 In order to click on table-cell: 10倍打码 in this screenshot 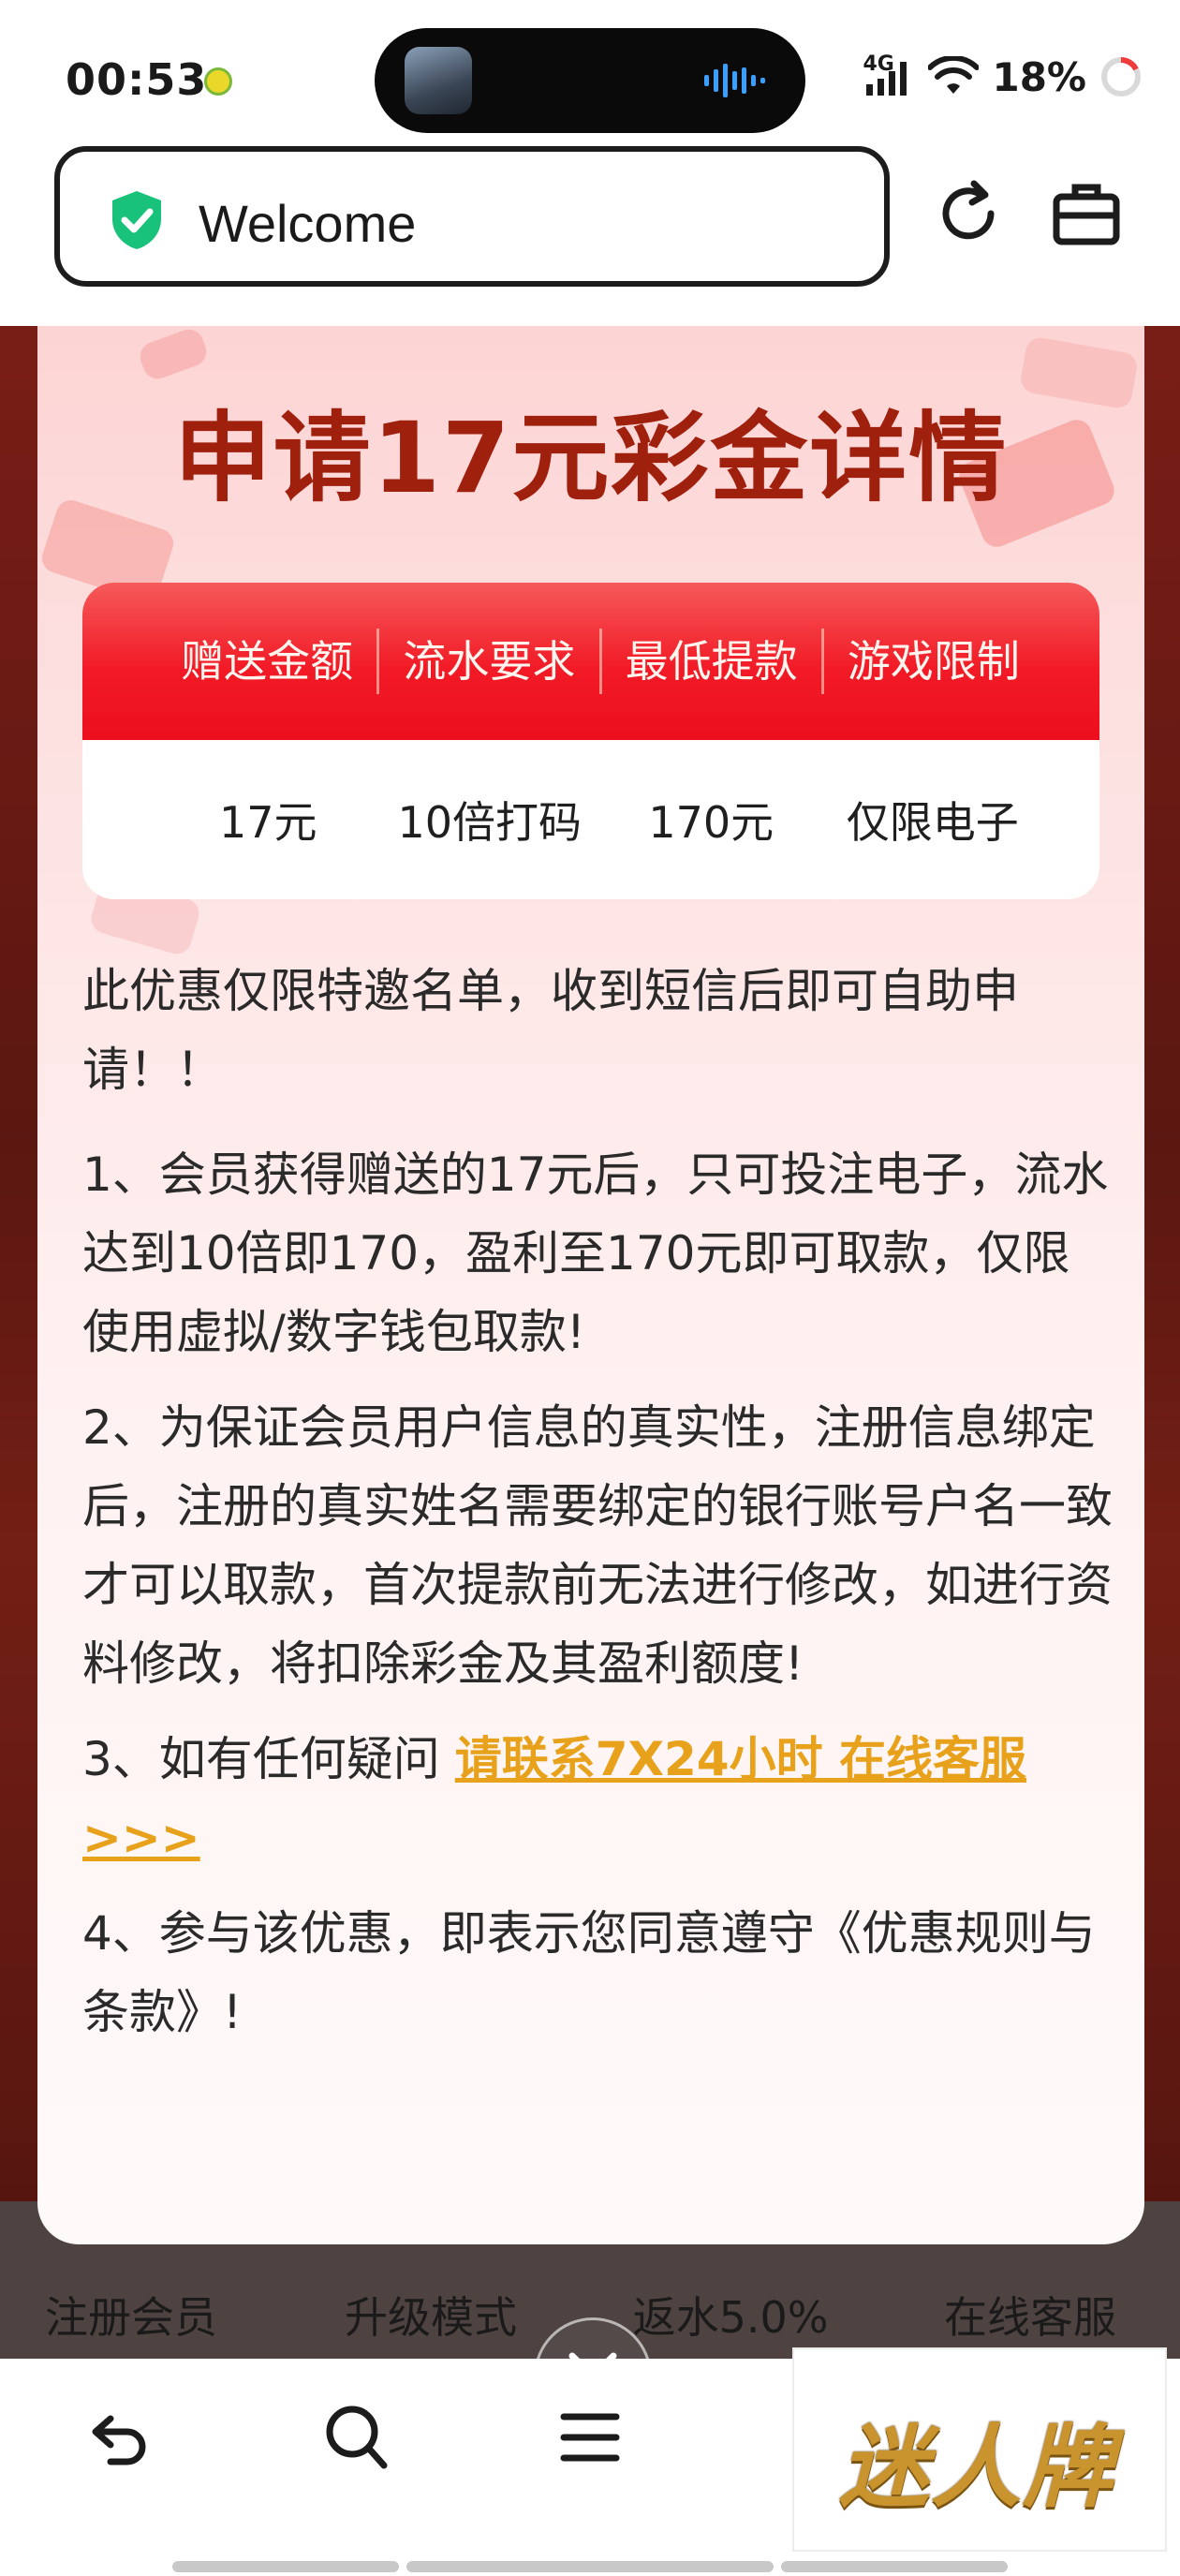, I will do `click(490, 823)`.